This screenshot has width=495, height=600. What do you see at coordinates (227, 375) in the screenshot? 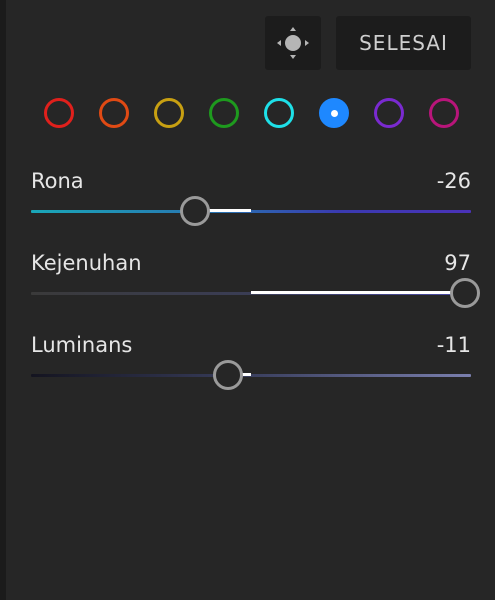
I see `luminance-slider-thumb` at bounding box center [227, 375].